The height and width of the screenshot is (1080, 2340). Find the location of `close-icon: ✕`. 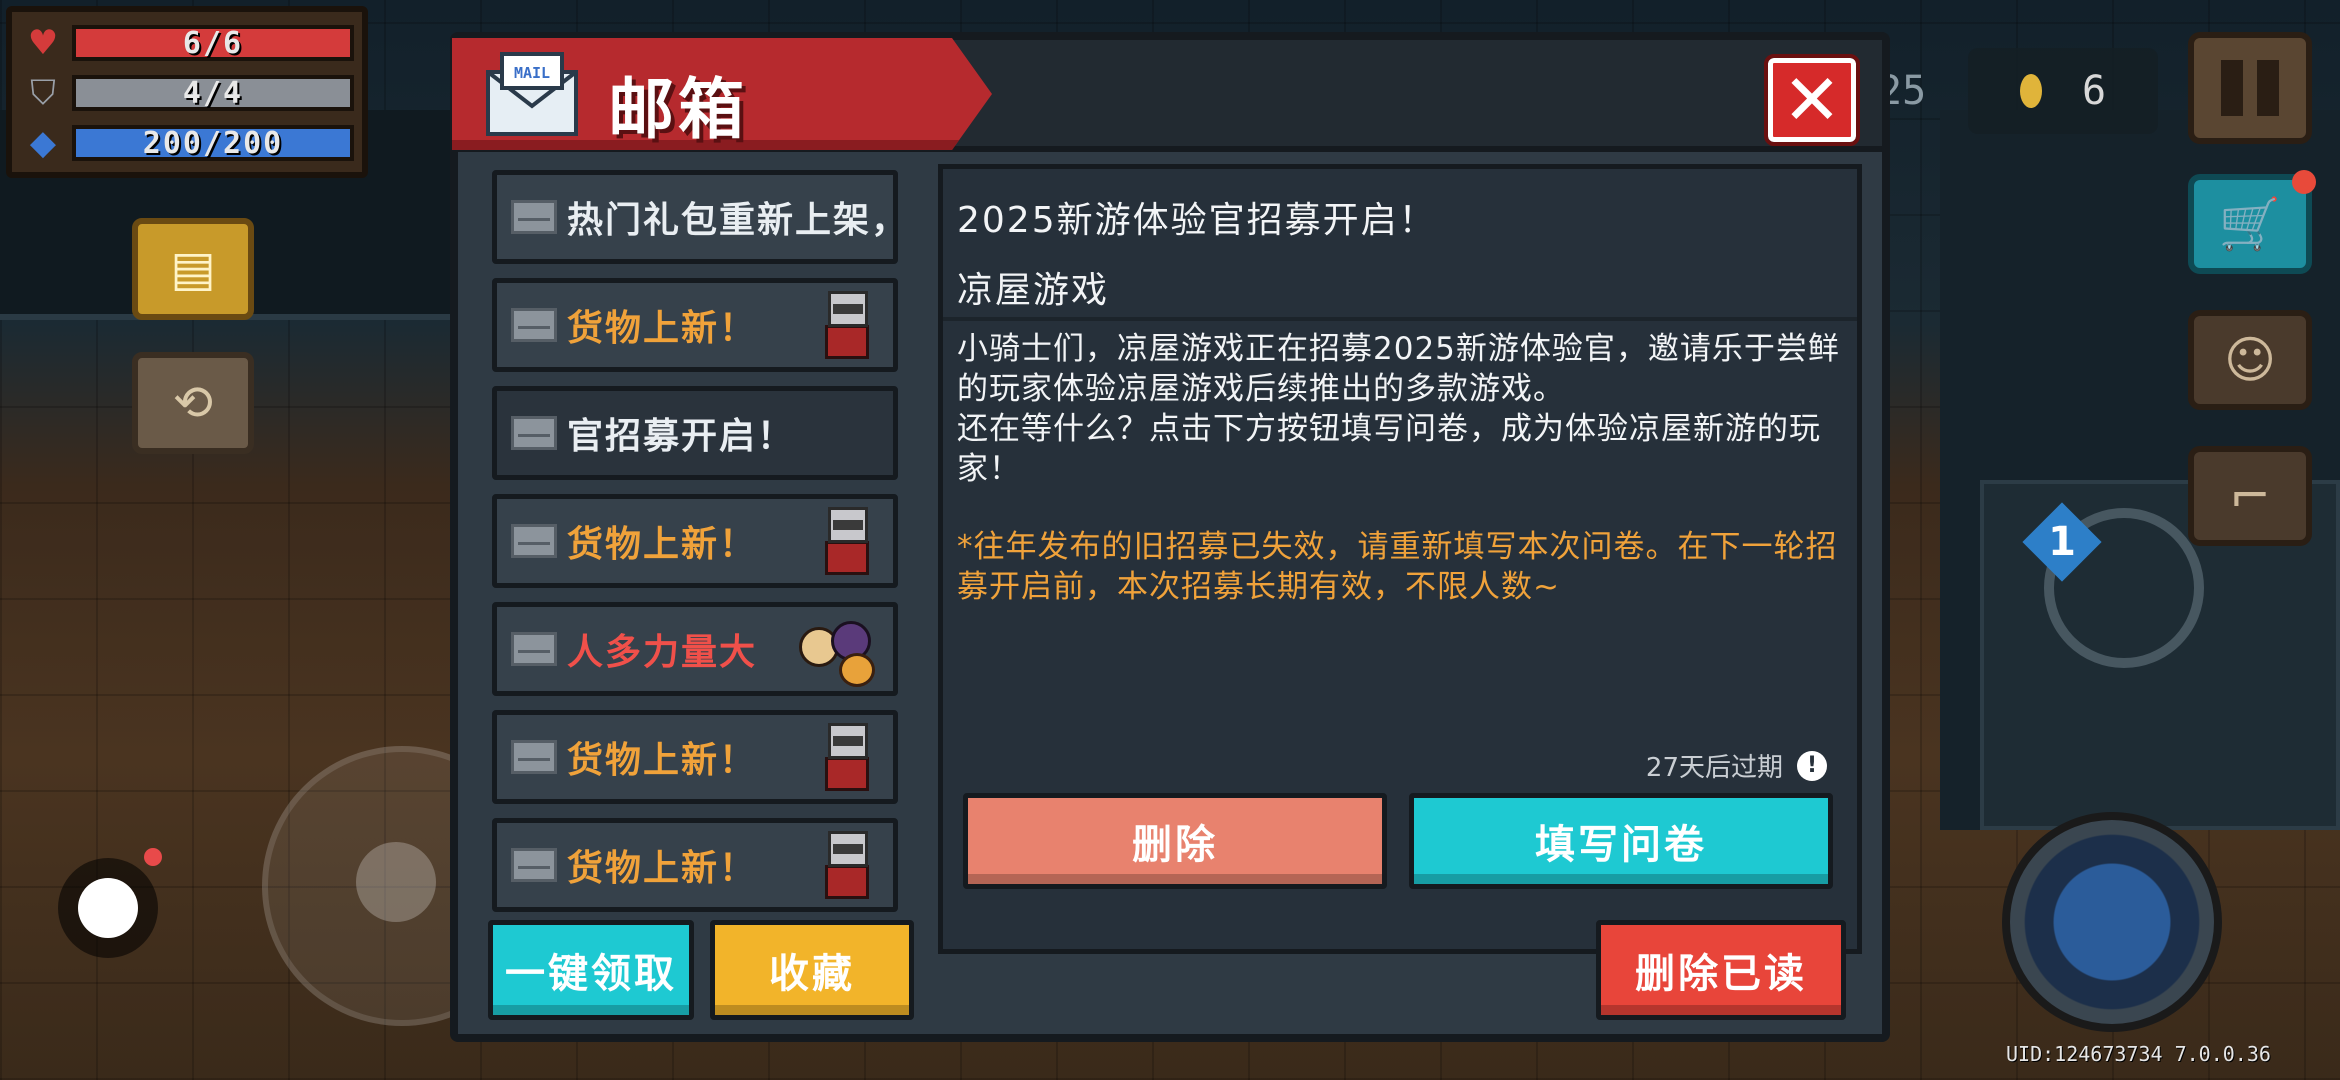

close-icon: ✕ is located at coordinates (1812, 100).